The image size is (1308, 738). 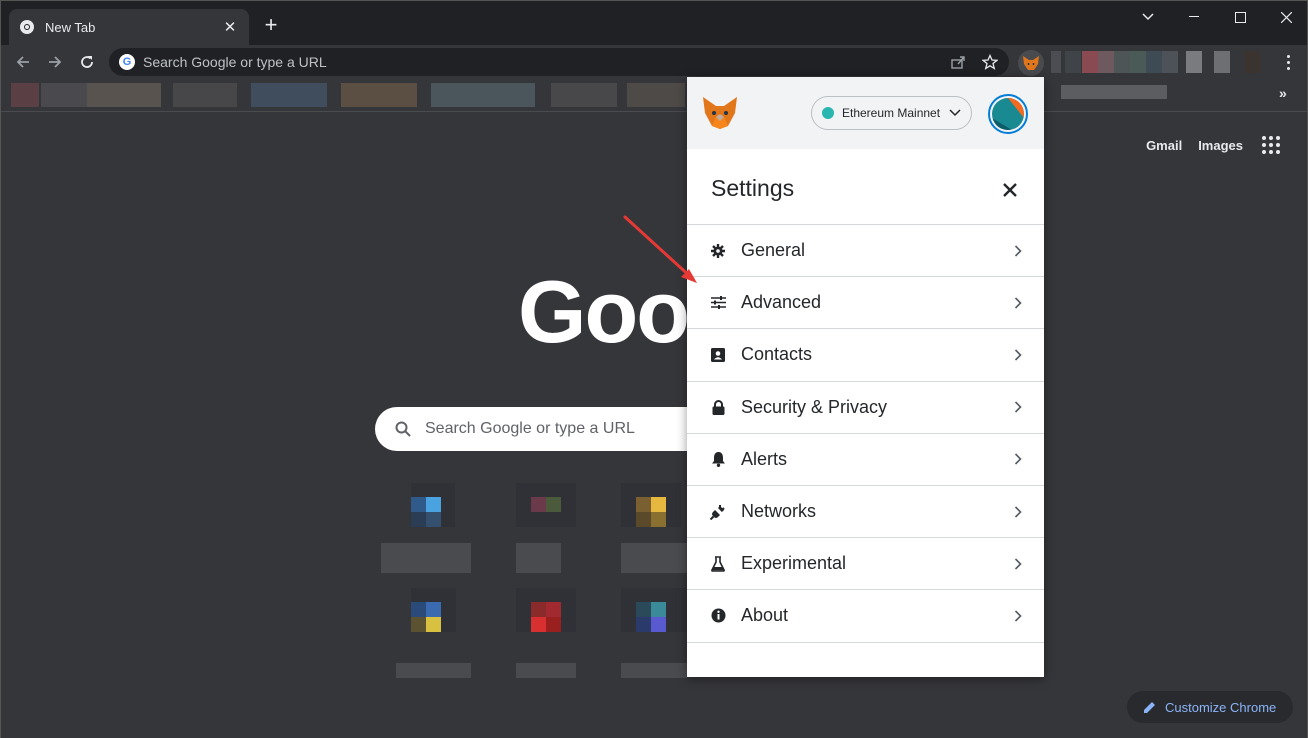 What do you see at coordinates (127, 62) in the screenshot?
I see `google-icon: G` at bounding box center [127, 62].